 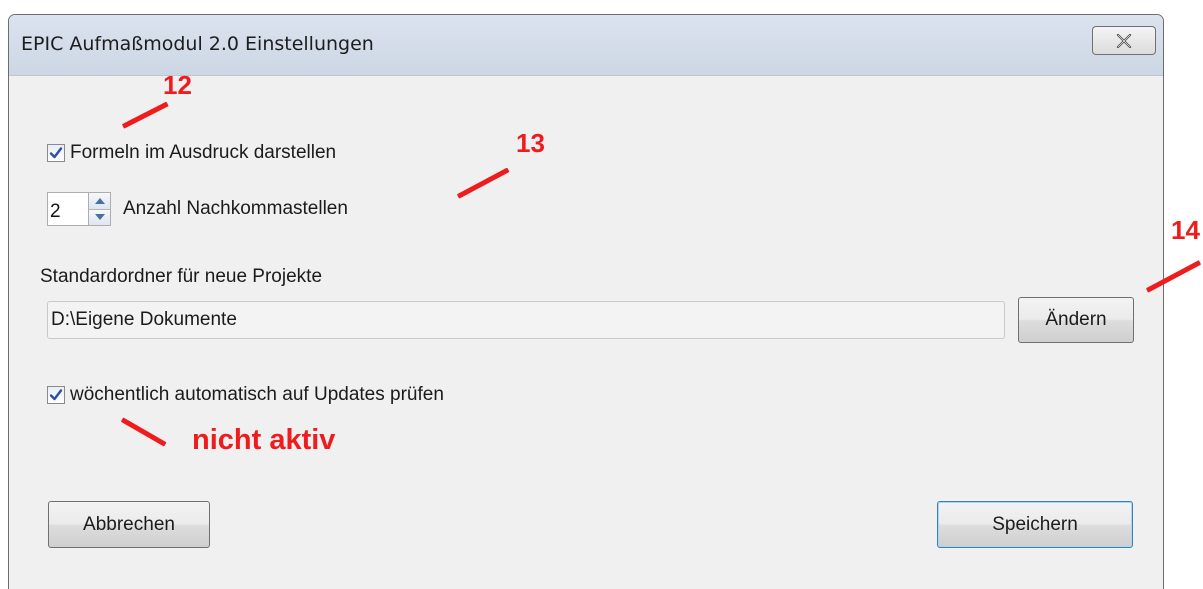 I want to click on annotation-marker-13: 13, so click(x=530, y=143).